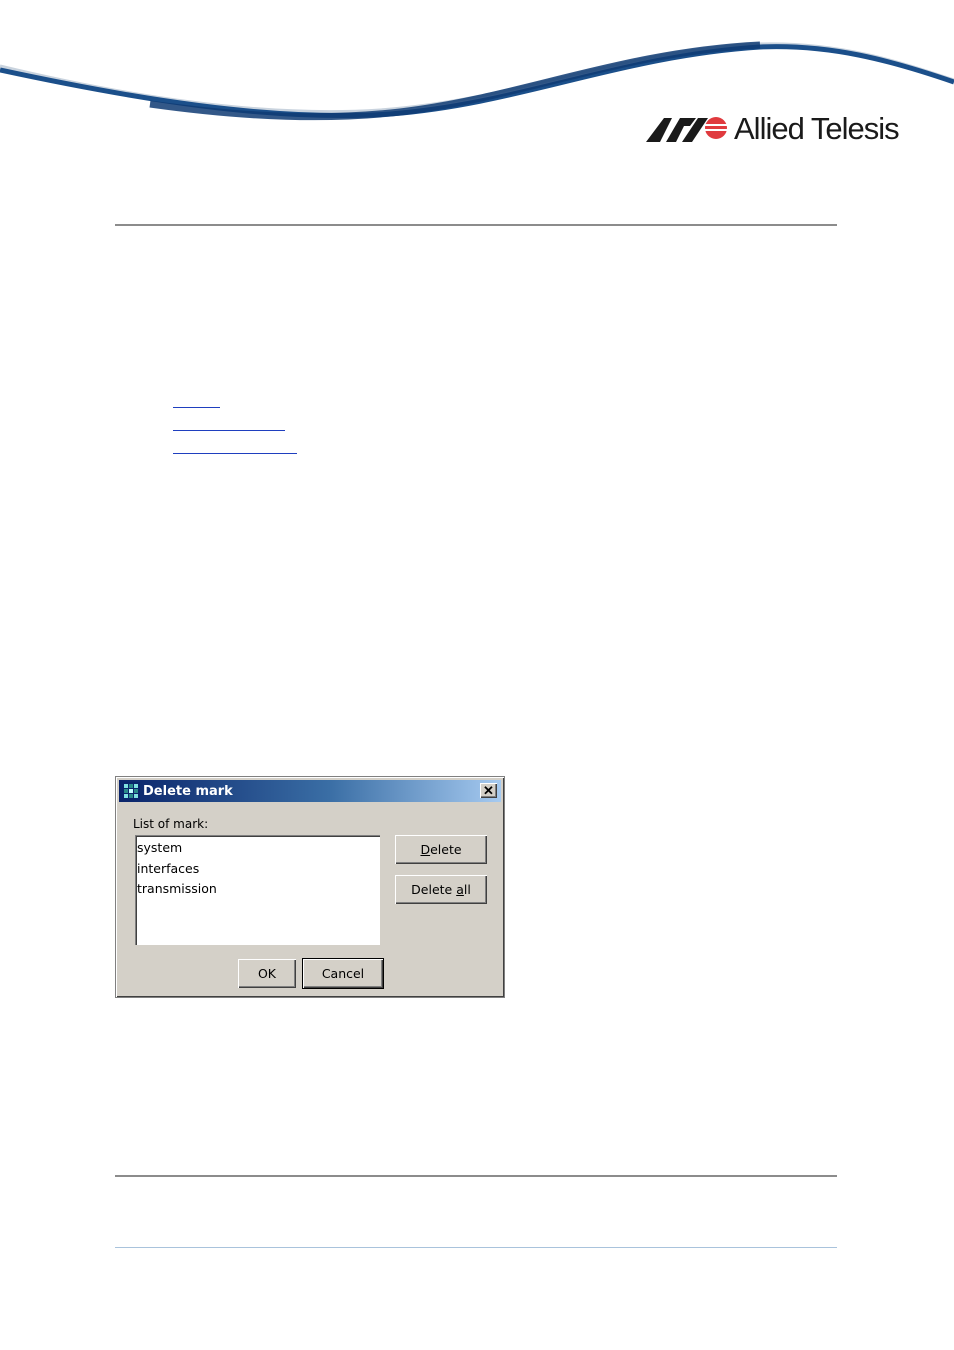 Image resolution: width=954 pixels, height=1350 pixels. Describe the element at coordinates (817, 128) in the screenshot. I see `logo-wordmark: Allied Telesis` at that location.